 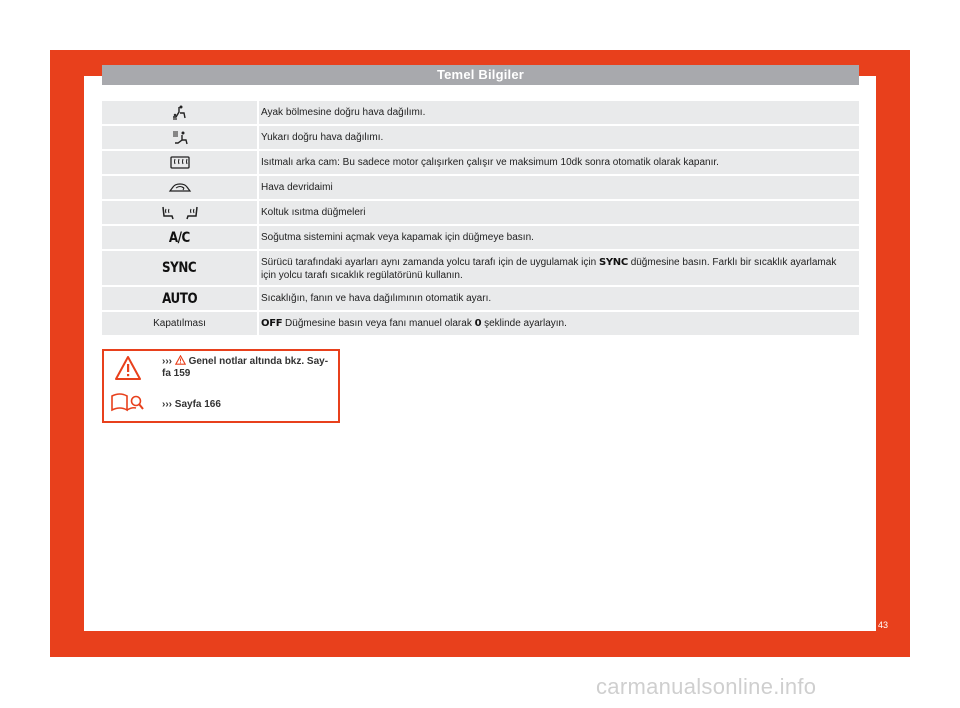 I want to click on ac-label: A/C, so click(x=179, y=237).